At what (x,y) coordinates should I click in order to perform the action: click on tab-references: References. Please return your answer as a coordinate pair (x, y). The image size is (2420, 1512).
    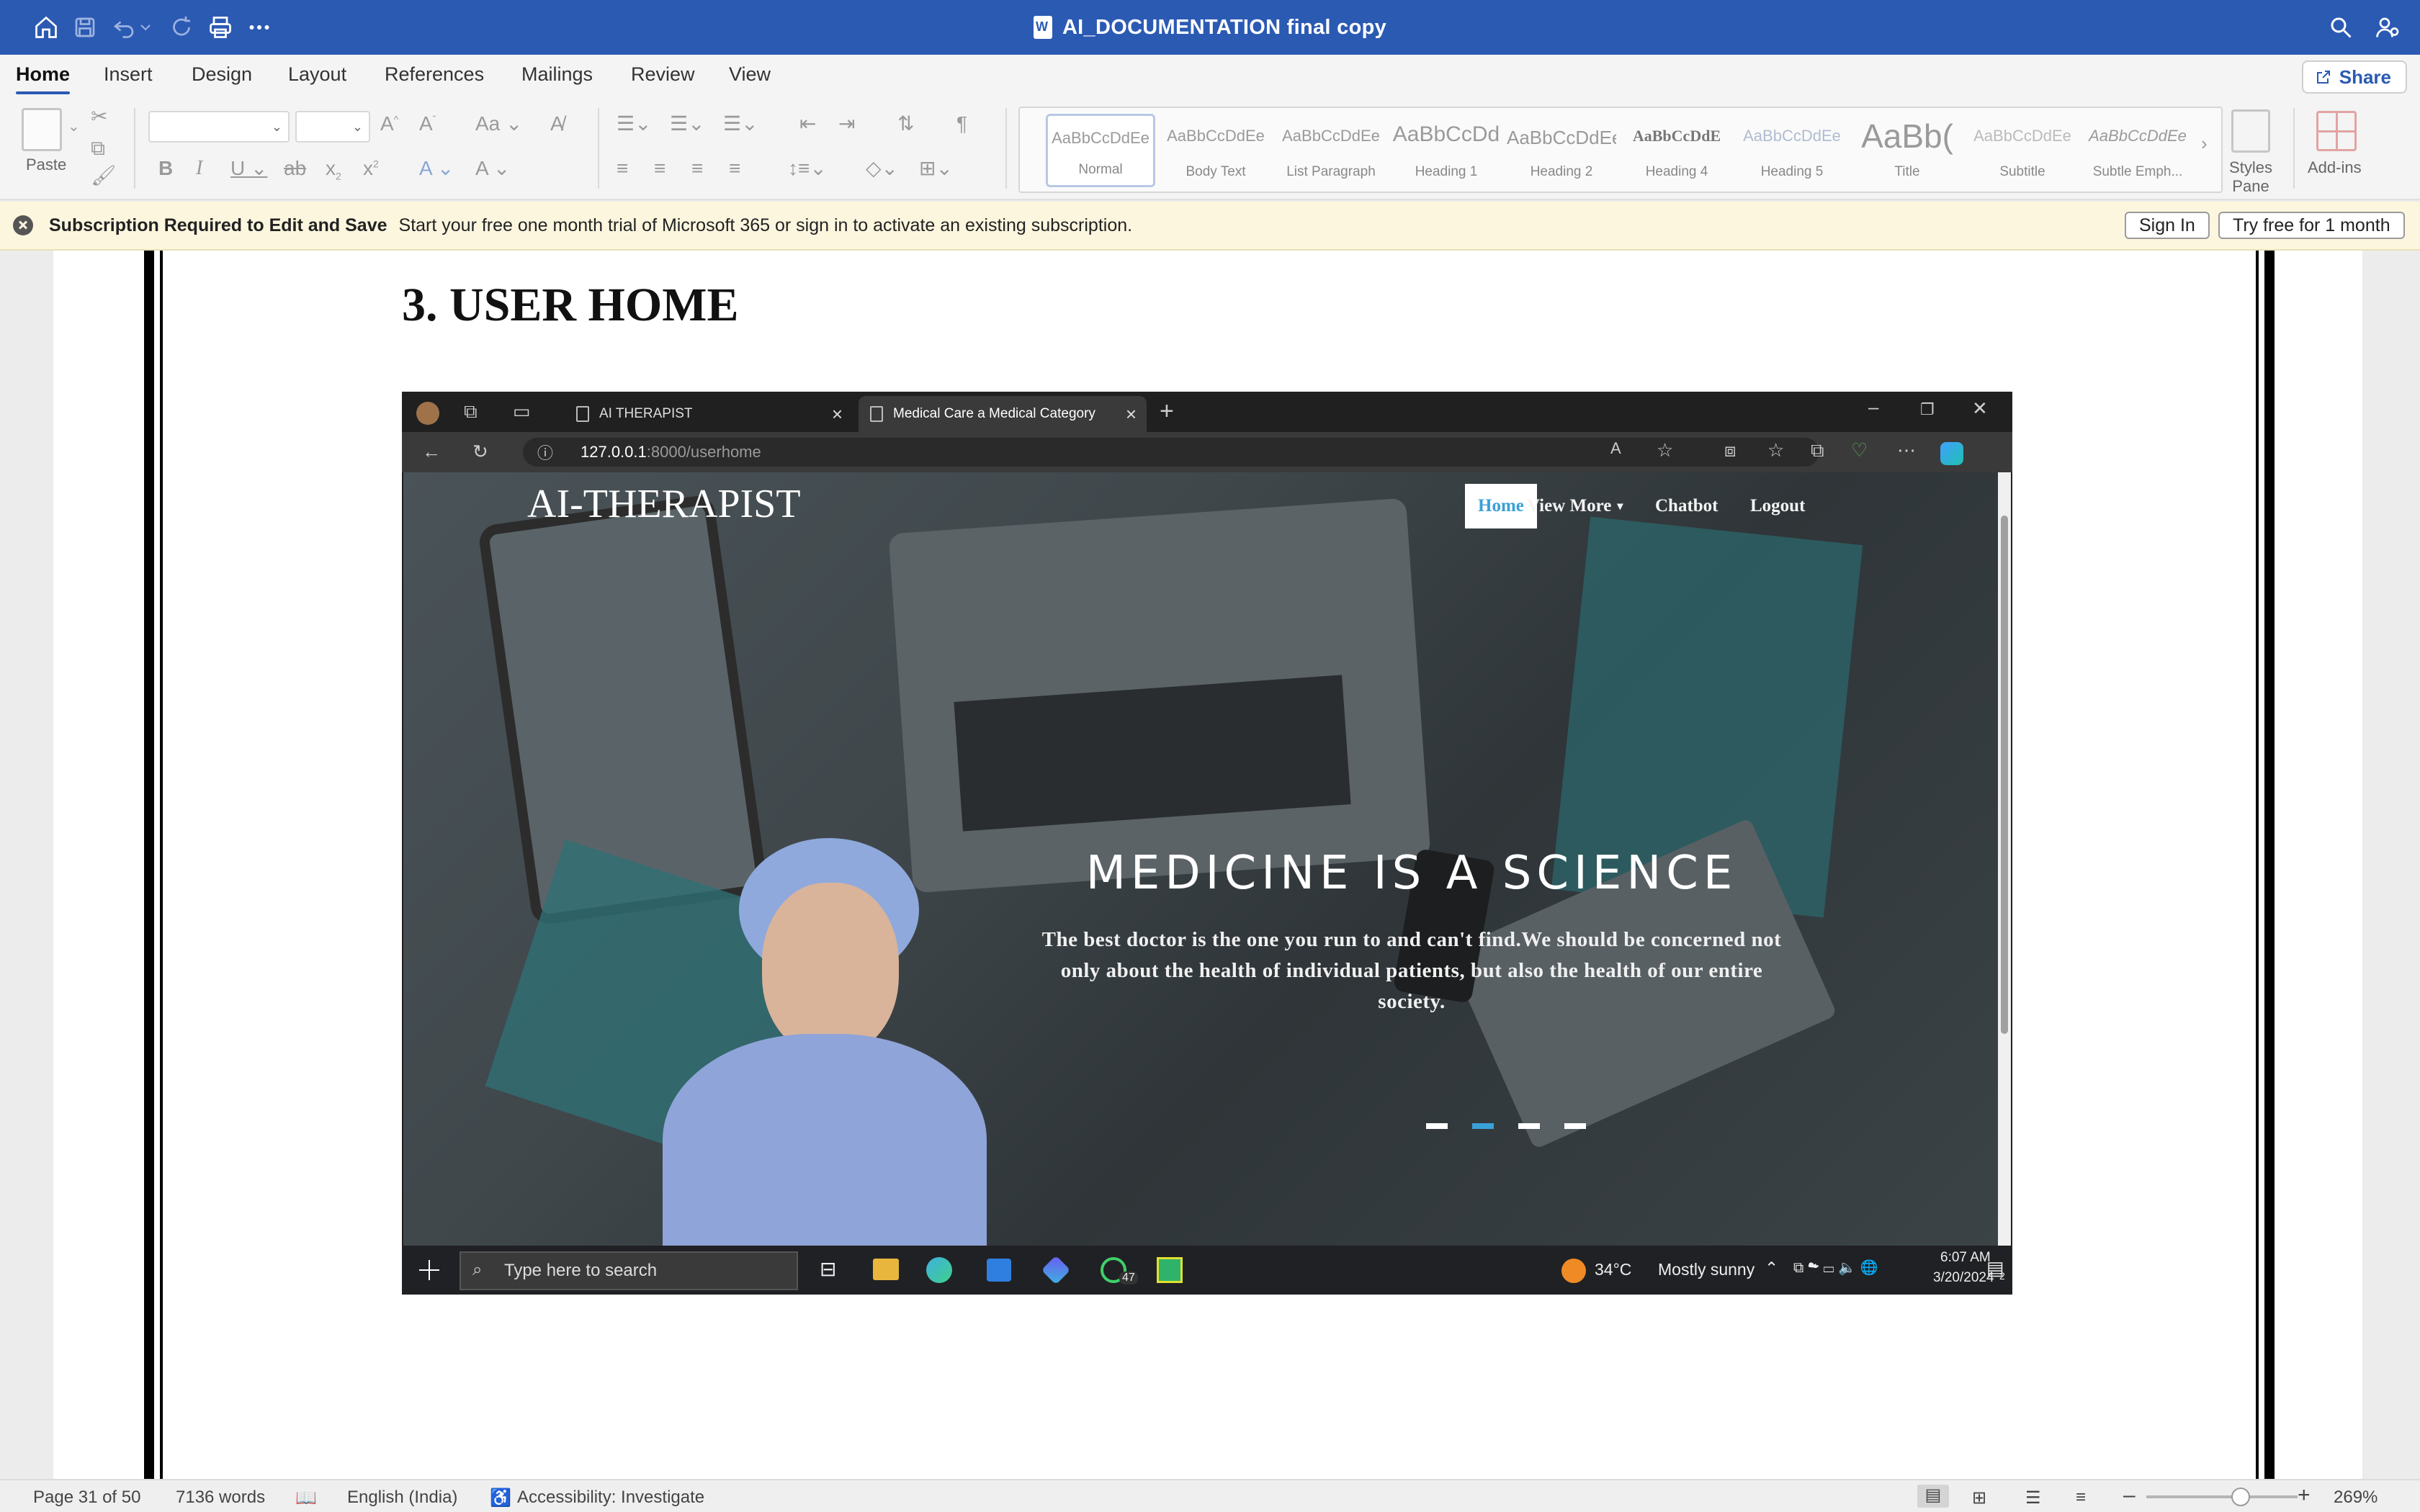
    Looking at the image, I should click on (434, 74).